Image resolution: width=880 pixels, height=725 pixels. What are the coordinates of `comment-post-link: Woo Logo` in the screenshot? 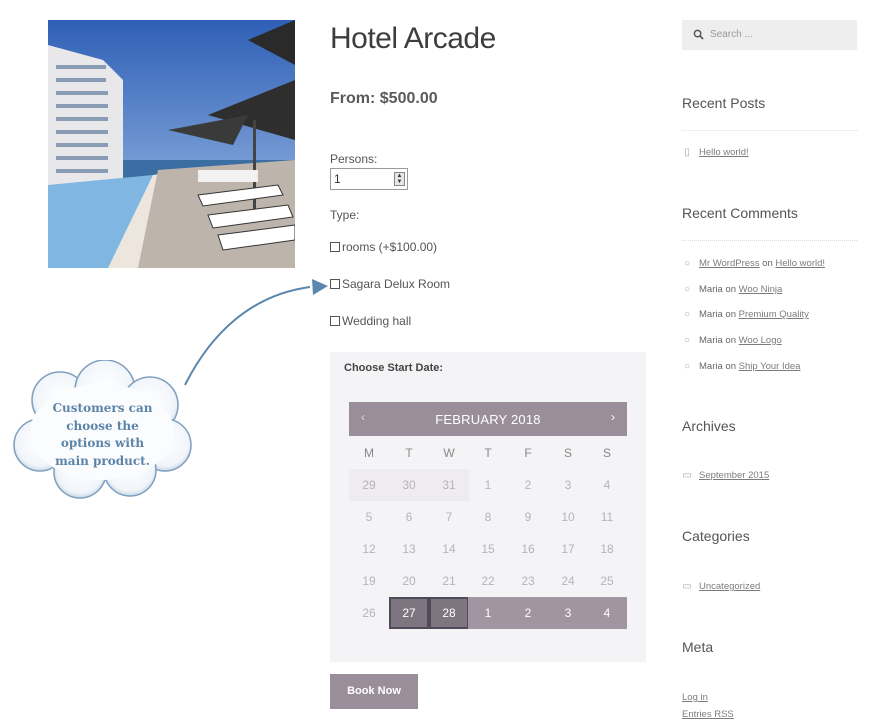 It's located at (760, 340).